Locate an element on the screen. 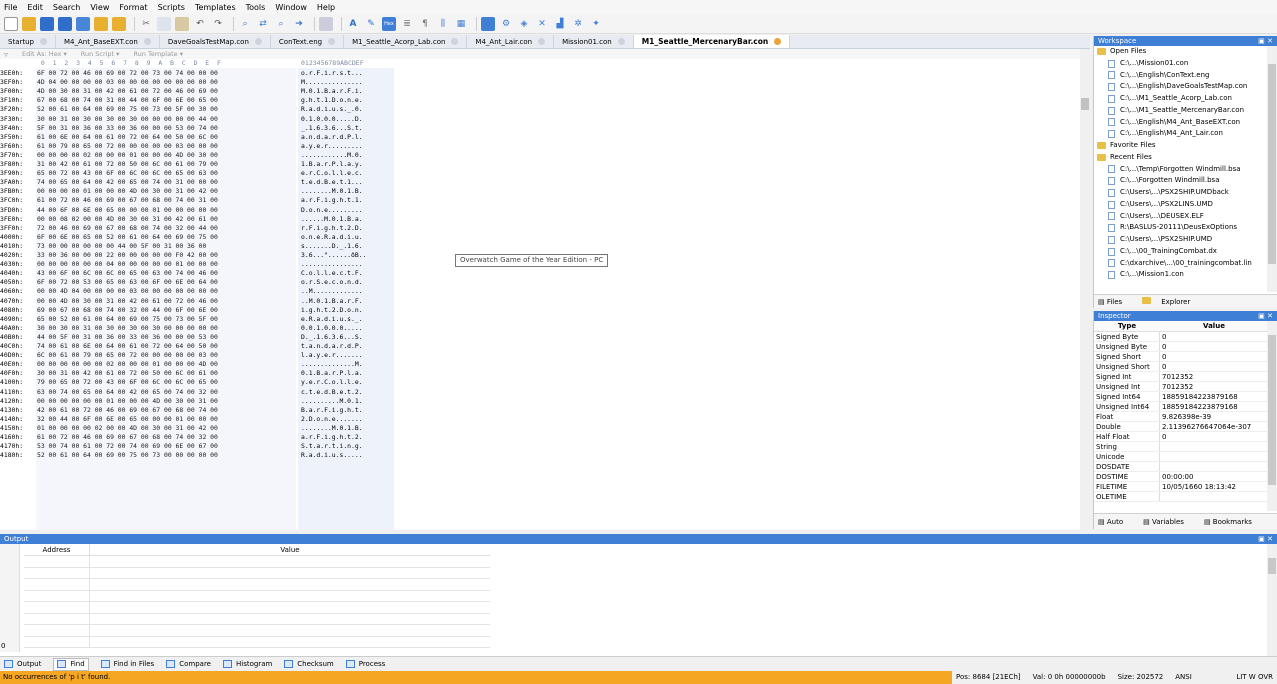 This screenshot has height=684, width=1277. inspector-value: 0 is located at coordinates (1214, 366).